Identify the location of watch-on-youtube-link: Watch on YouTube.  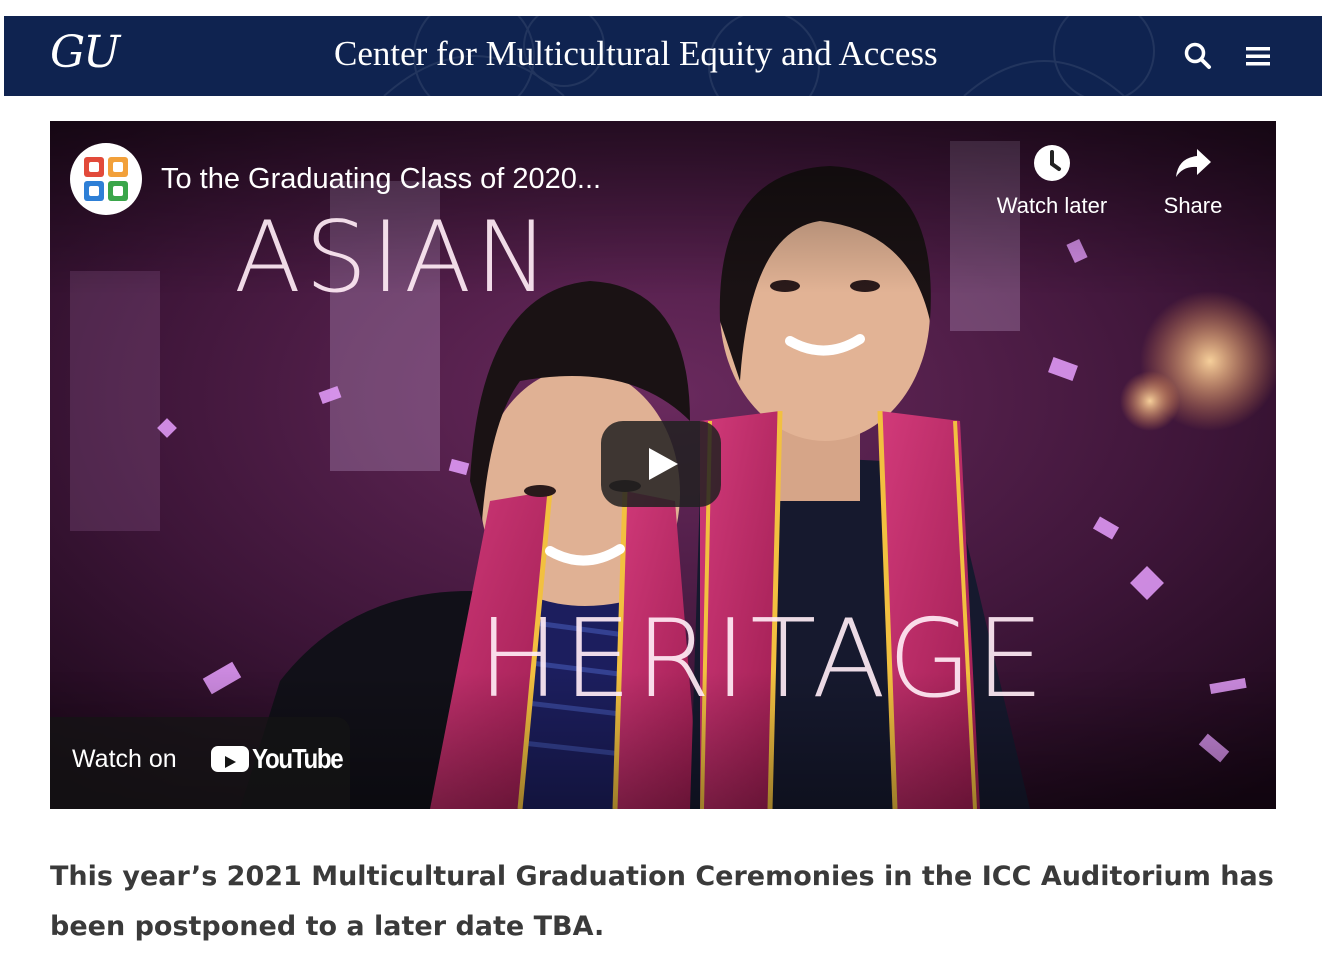
(200, 763).